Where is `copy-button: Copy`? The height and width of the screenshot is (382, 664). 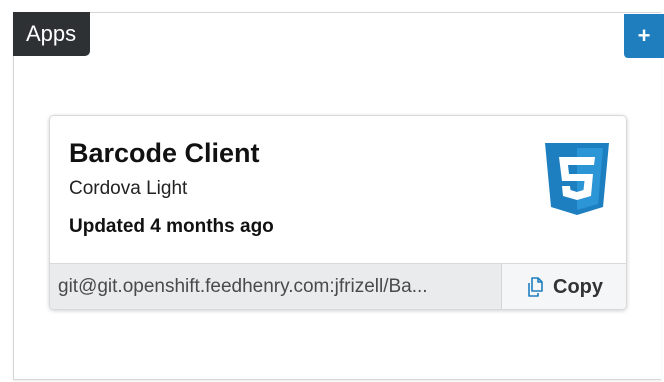 copy-button: Copy is located at coordinates (563, 286).